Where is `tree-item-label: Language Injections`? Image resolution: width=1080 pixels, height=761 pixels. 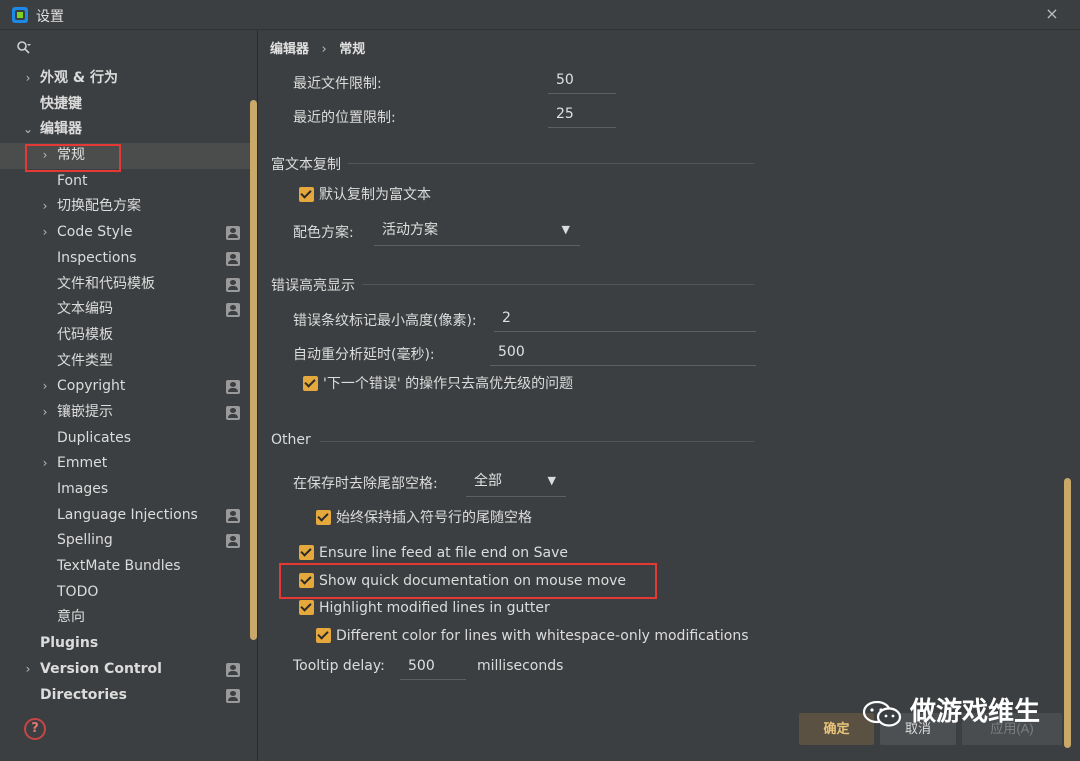
tree-item-label: Language Injections is located at coordinates (127, 514).